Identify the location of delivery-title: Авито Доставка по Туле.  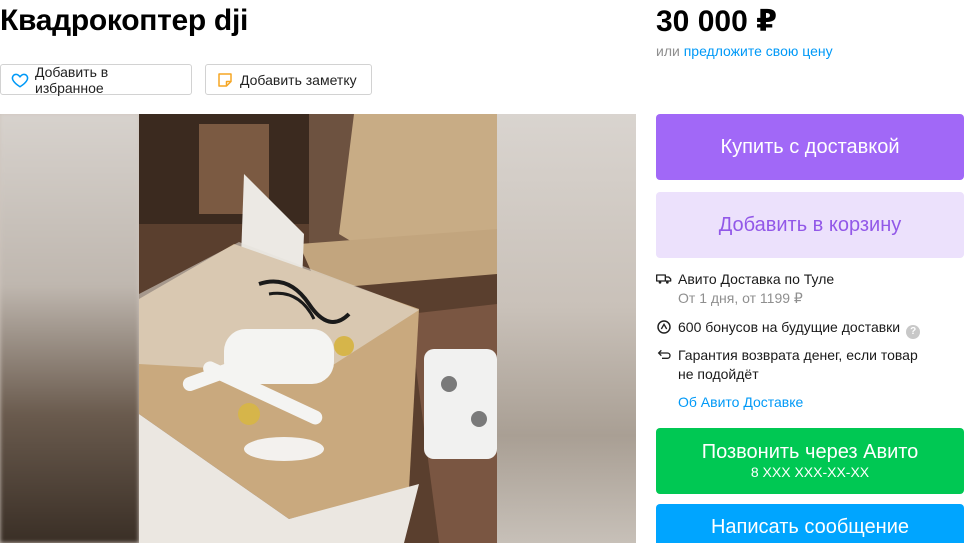
(756, 279).